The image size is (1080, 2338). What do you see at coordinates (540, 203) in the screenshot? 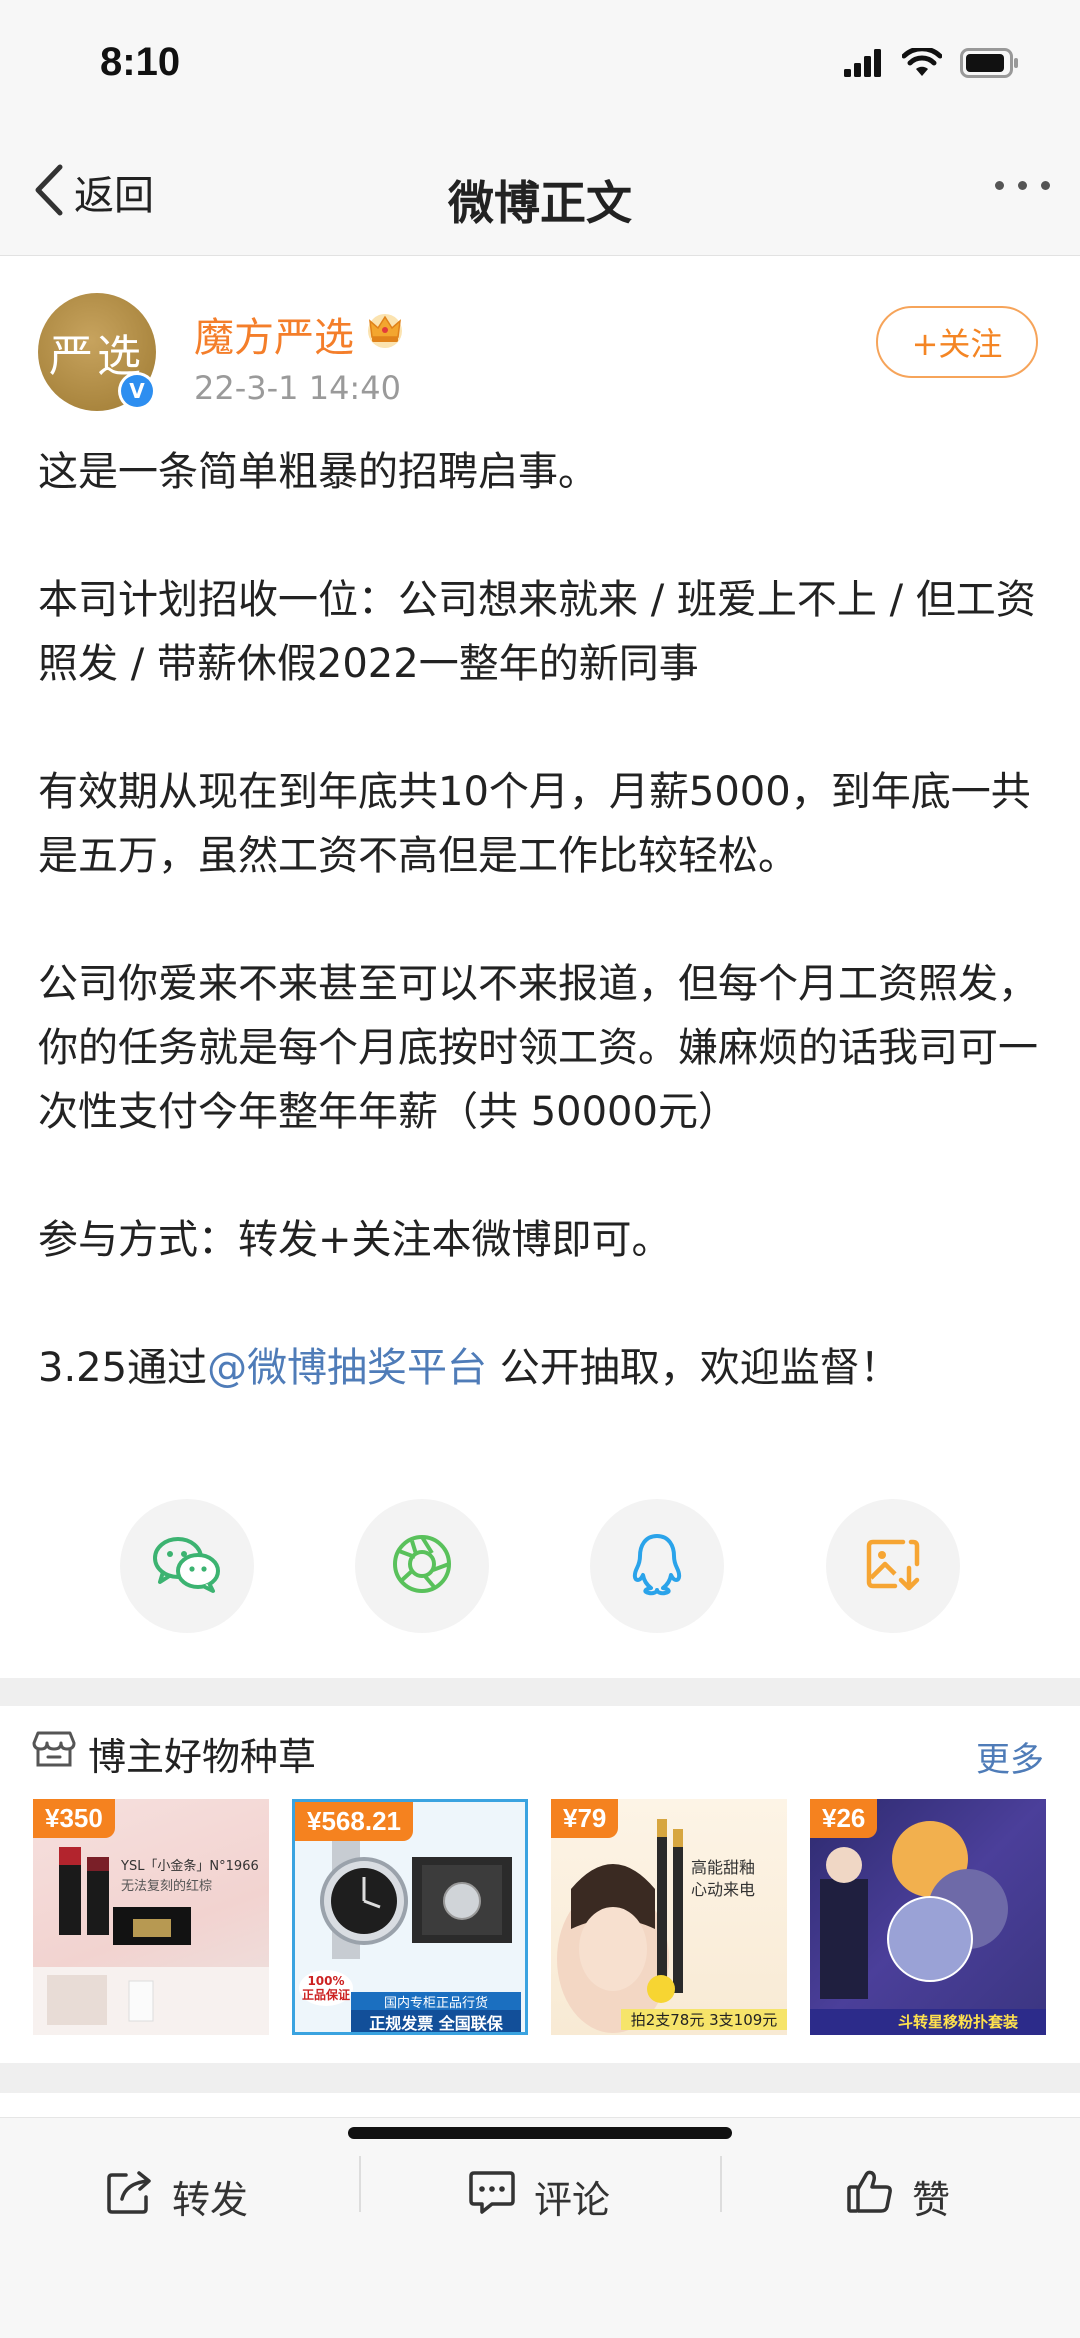
I see `page-title: 微博正文` at bounding box center [540, 203].